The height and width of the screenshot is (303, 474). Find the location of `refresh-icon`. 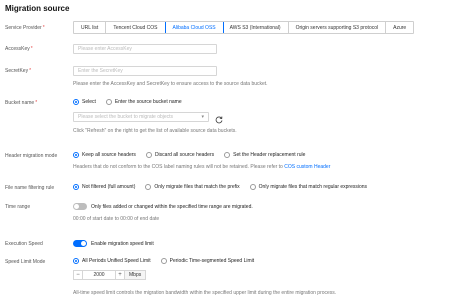

refresh-icon is located at coordinates (219, 118).